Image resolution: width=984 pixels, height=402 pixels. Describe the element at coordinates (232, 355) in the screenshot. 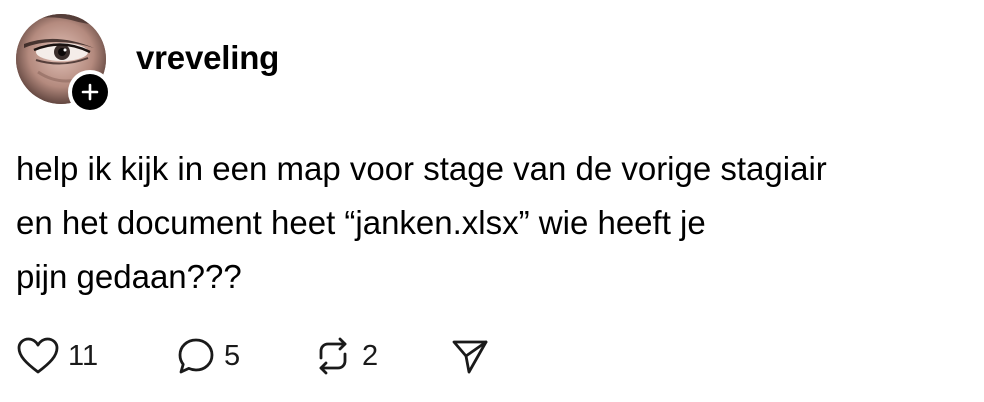

I see `reply-count: 5` at that location.